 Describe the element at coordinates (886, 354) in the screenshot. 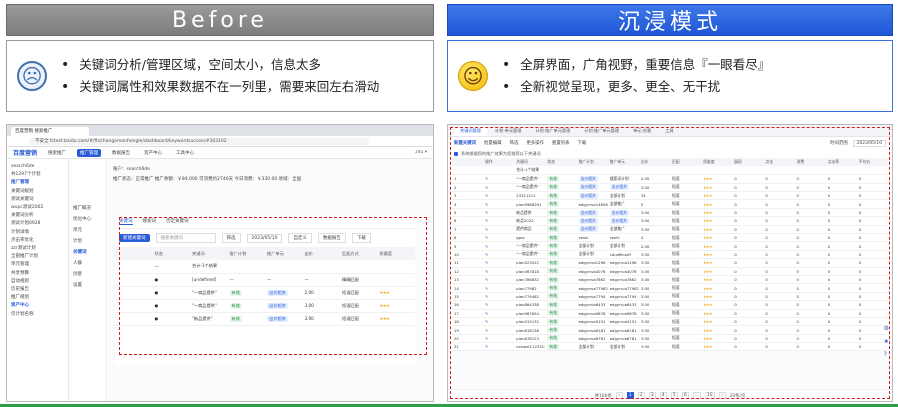

I see `floating-tool-icon: ?` at that location.